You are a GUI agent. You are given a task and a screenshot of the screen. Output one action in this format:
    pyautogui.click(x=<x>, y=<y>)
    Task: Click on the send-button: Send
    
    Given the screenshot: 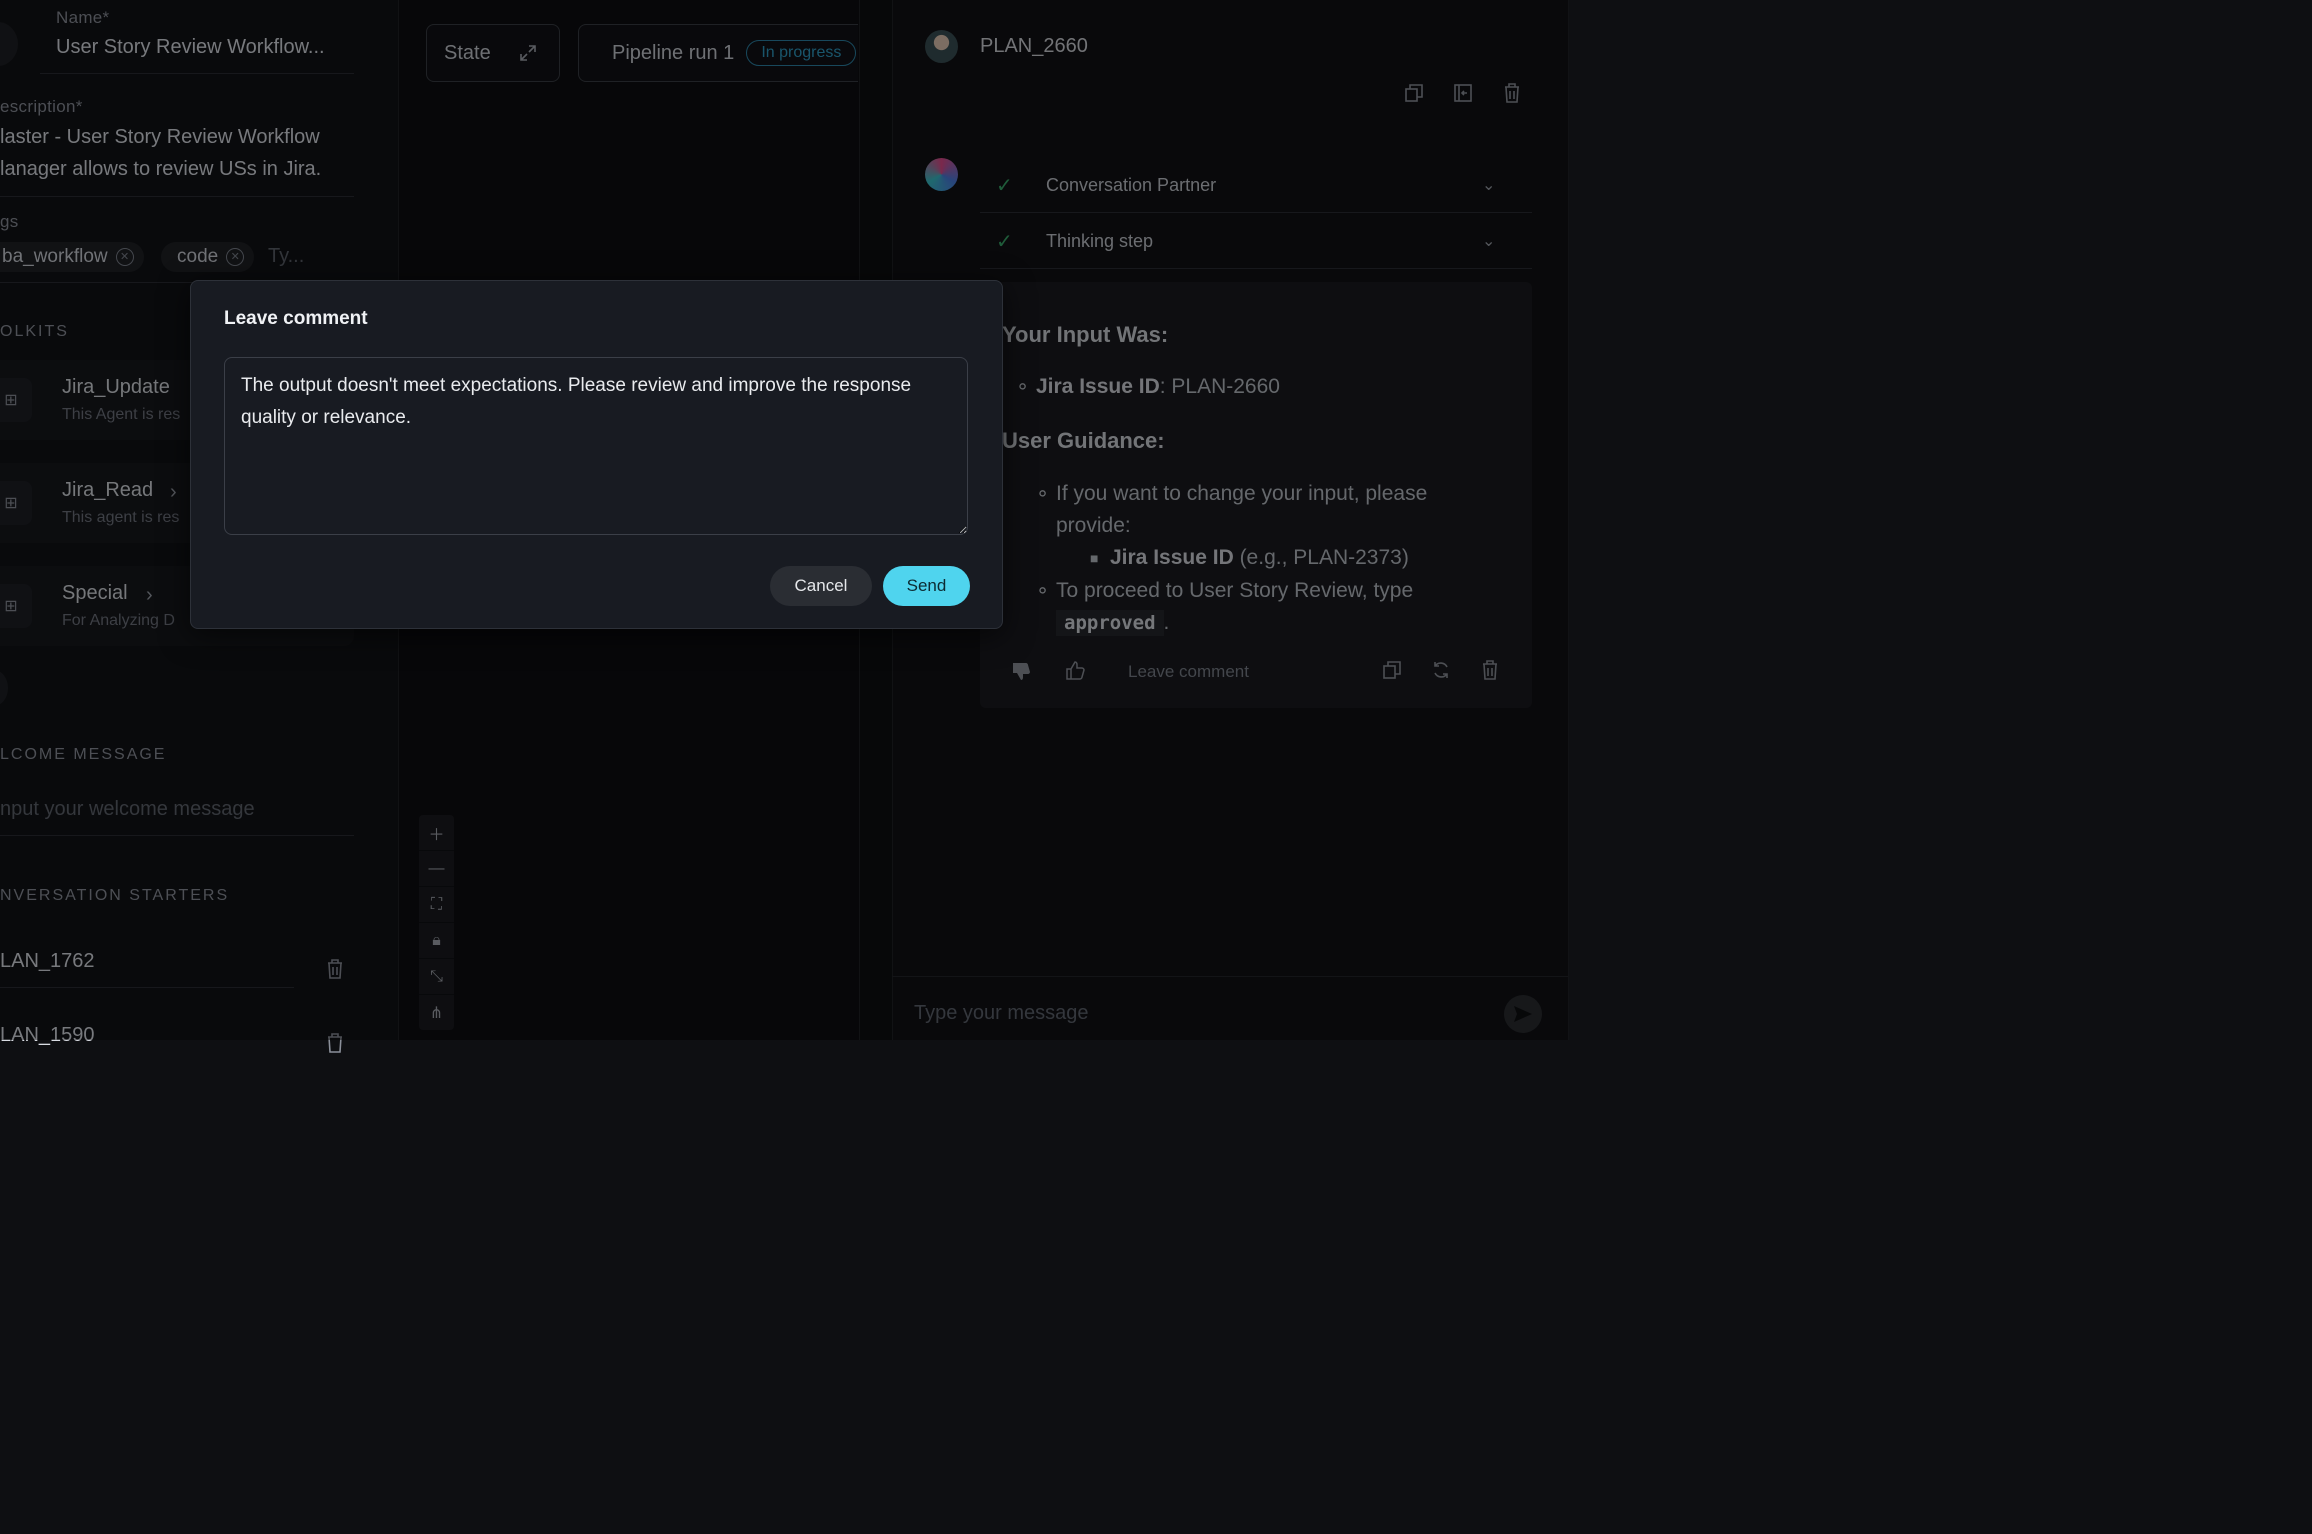 What is the action you would take?
    pyautogui.click(x=926, y=586)
    